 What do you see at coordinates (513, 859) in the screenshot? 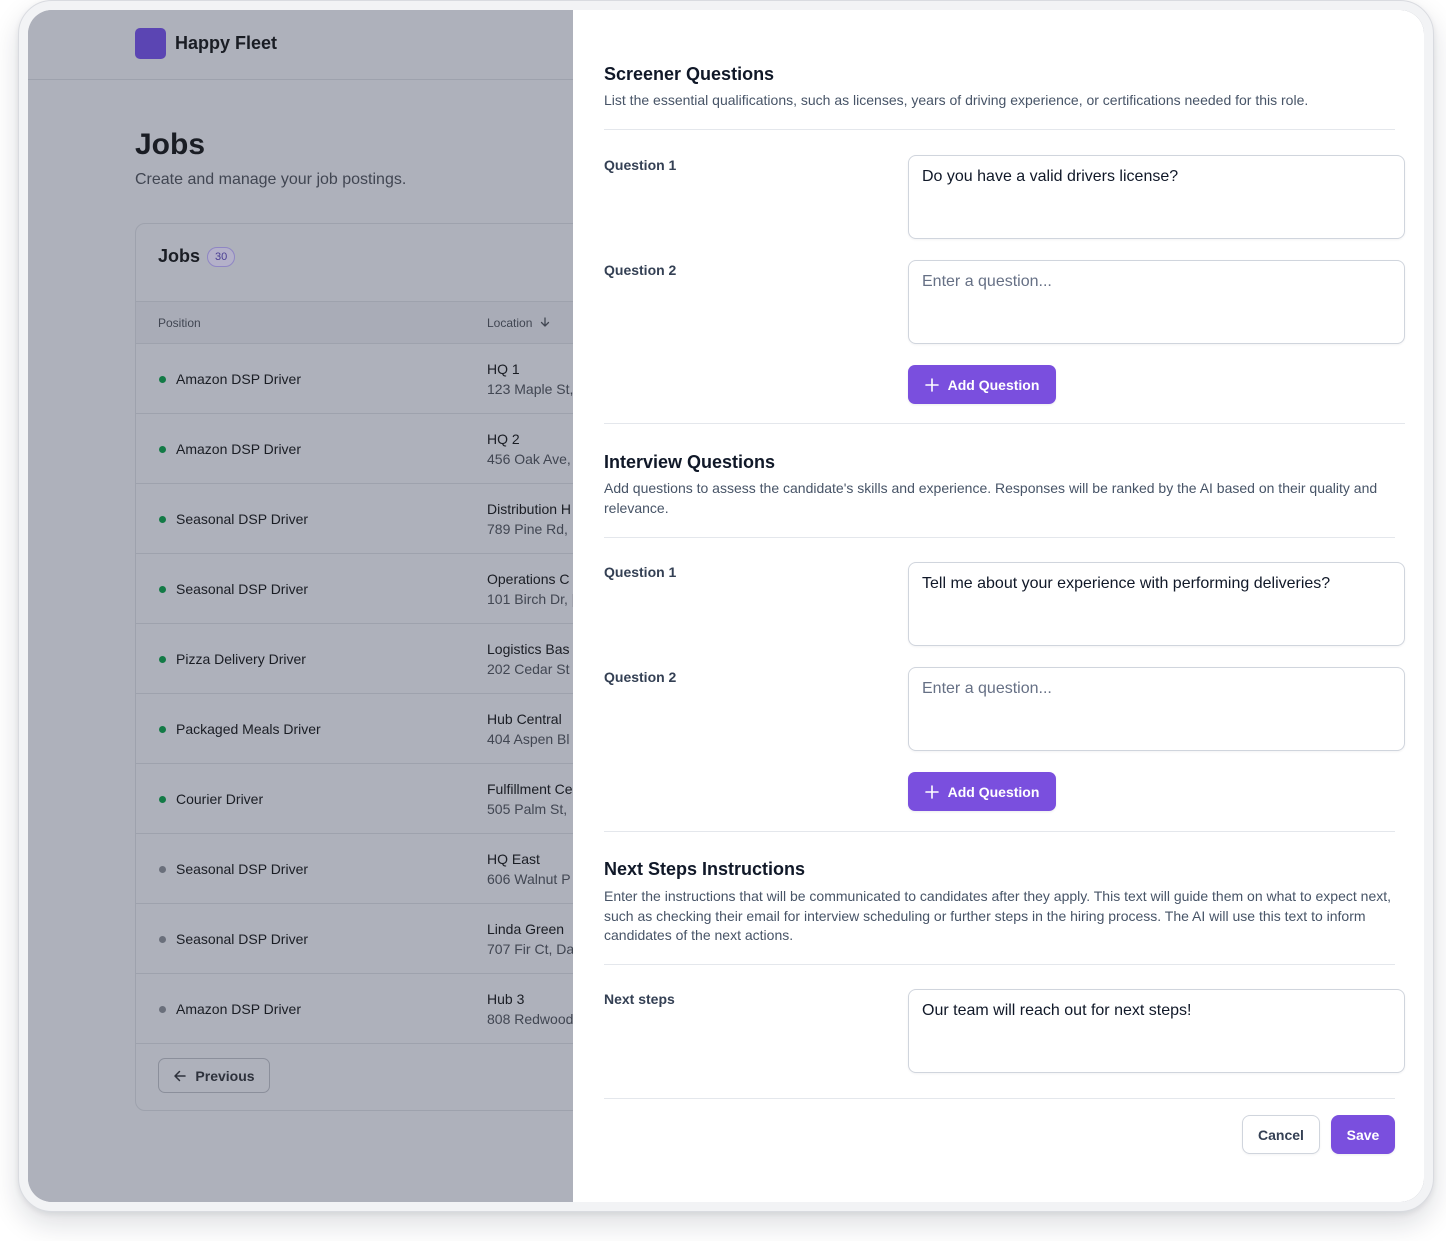
I see `job-location-name: HQ East` at bounding box center [513, 859].